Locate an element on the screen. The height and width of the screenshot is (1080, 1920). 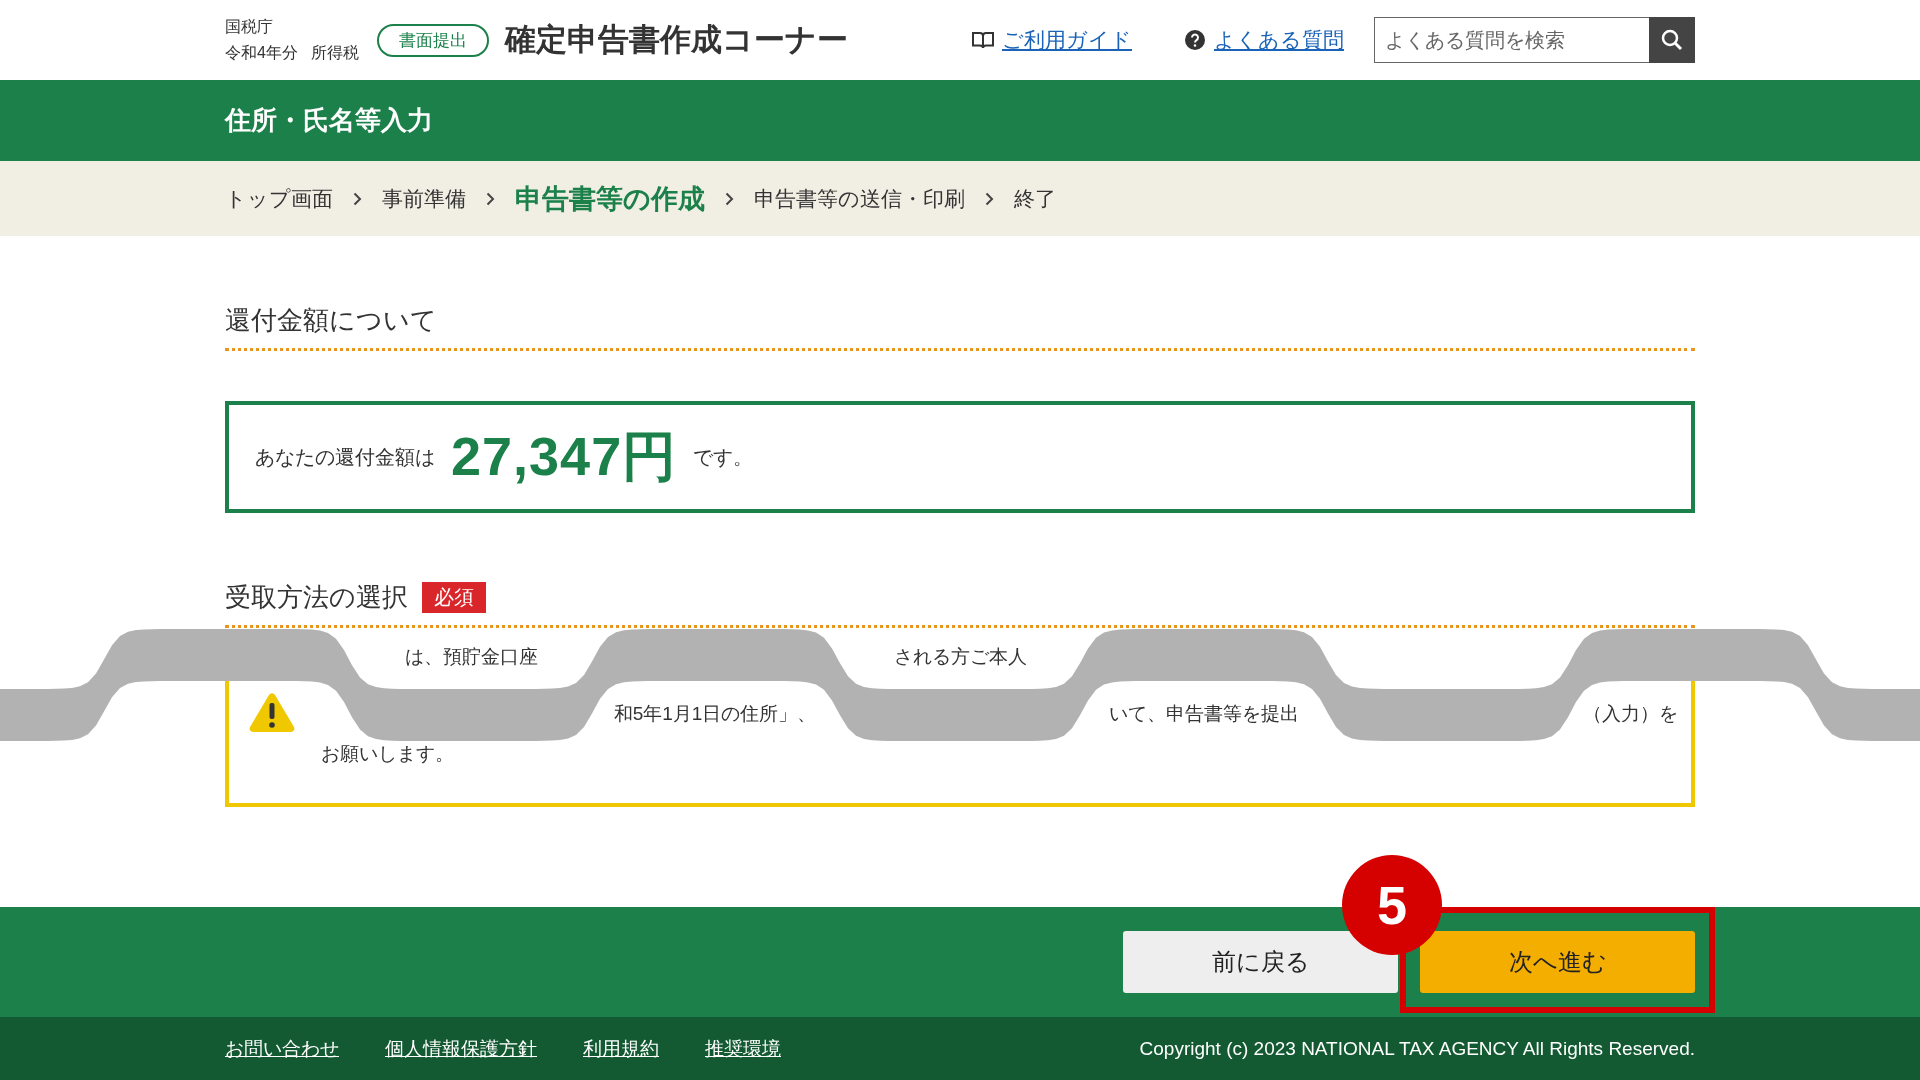
footer-link: 個人情報保護方針 is located at coordinates (461, 1049).